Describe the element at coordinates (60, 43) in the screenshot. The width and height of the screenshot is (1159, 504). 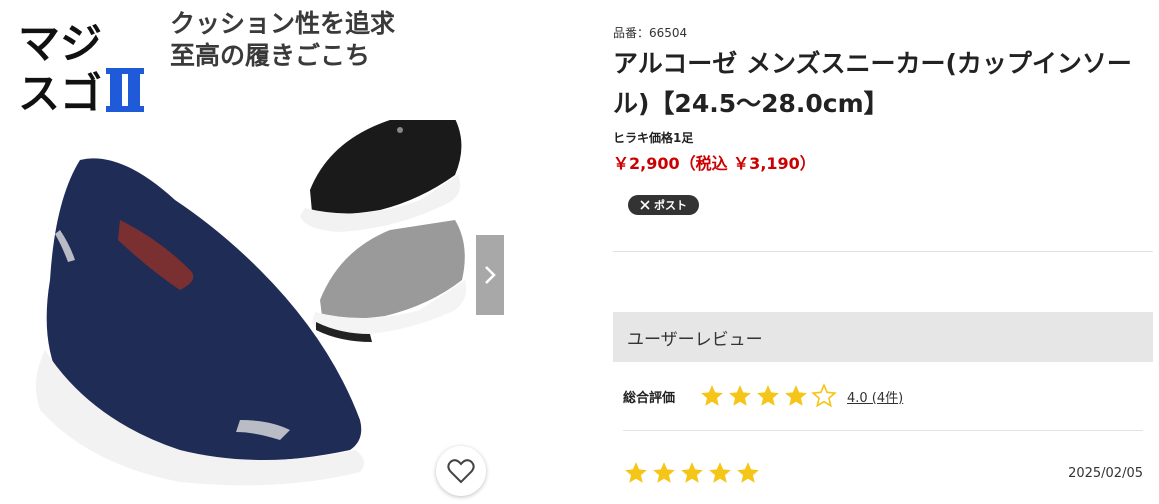
I see `svg-text: マジ` at that location.